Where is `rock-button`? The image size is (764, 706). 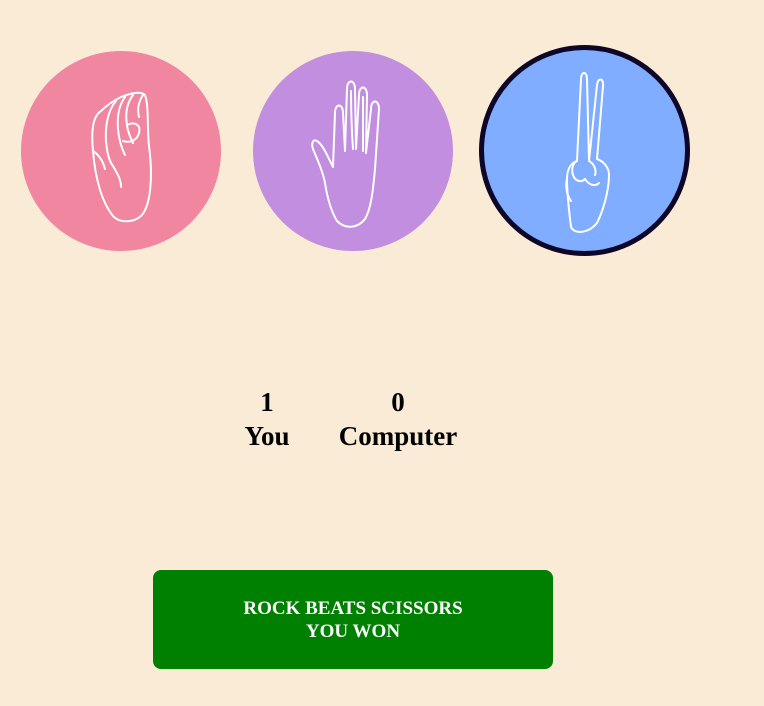 rock-button is located at coordinates (121, 151).